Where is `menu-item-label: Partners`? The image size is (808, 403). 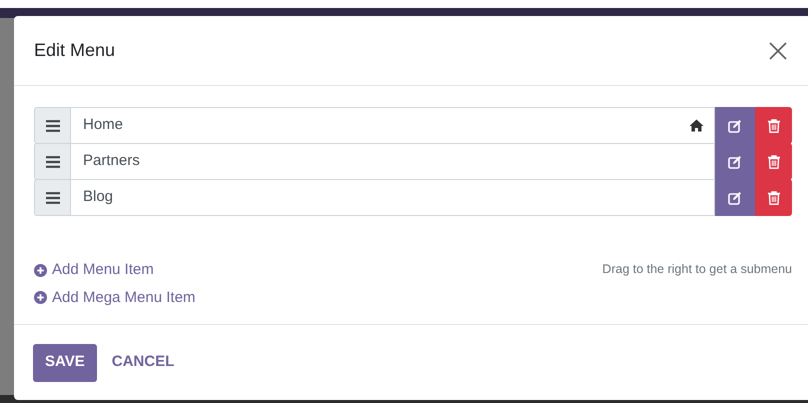
menu-item-label: Partners is located at coordinates (111, 161).